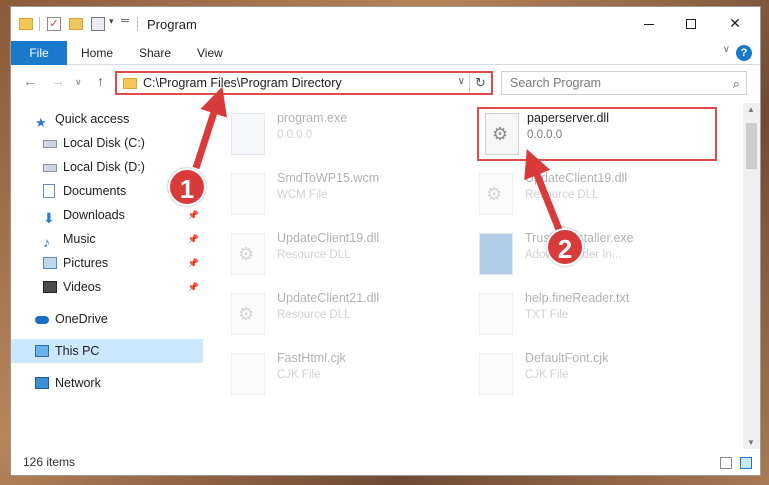 The image size is (769, 485). What do you see at coordinates (736, 84) in the screenshot?
I see `search-icon: ⌕` at bounding box center [736, 84].